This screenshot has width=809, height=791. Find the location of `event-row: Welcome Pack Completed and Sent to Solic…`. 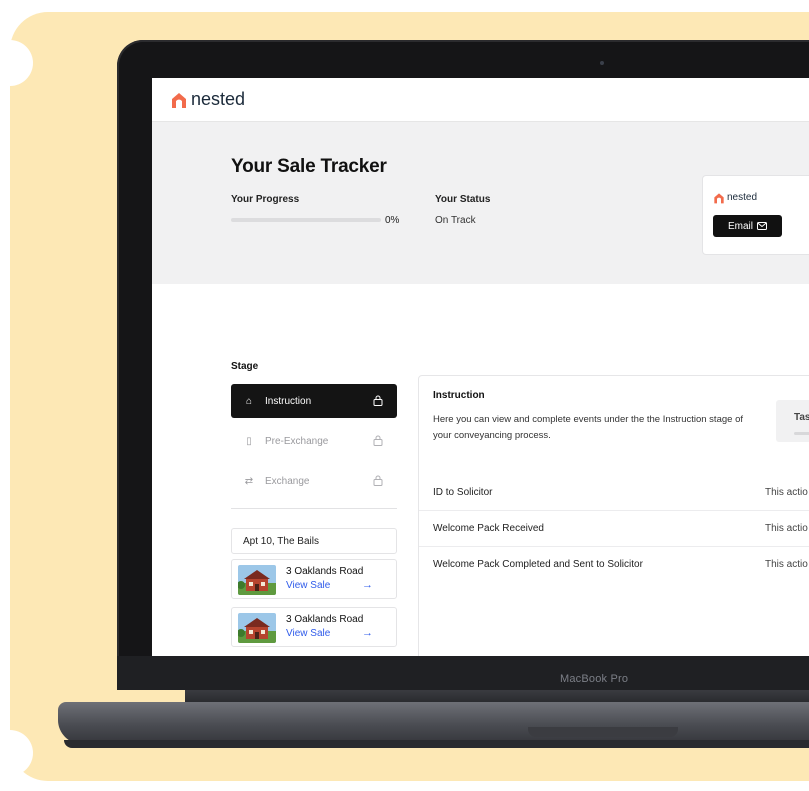

event-row: Welcome Pack Completed and Sent to Solic… is located at coordinates (614, 565).